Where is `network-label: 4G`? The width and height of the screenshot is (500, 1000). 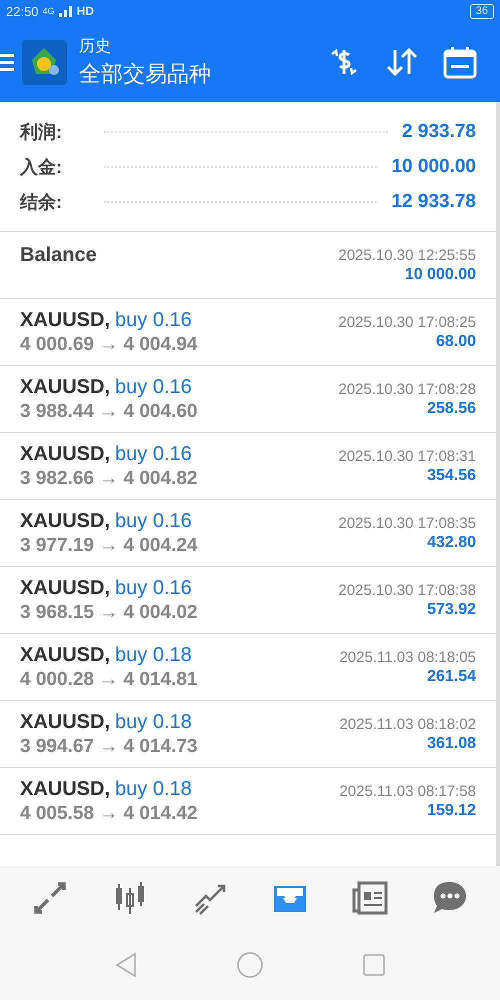 network-label: 4G is located at coordinates (48, 11).